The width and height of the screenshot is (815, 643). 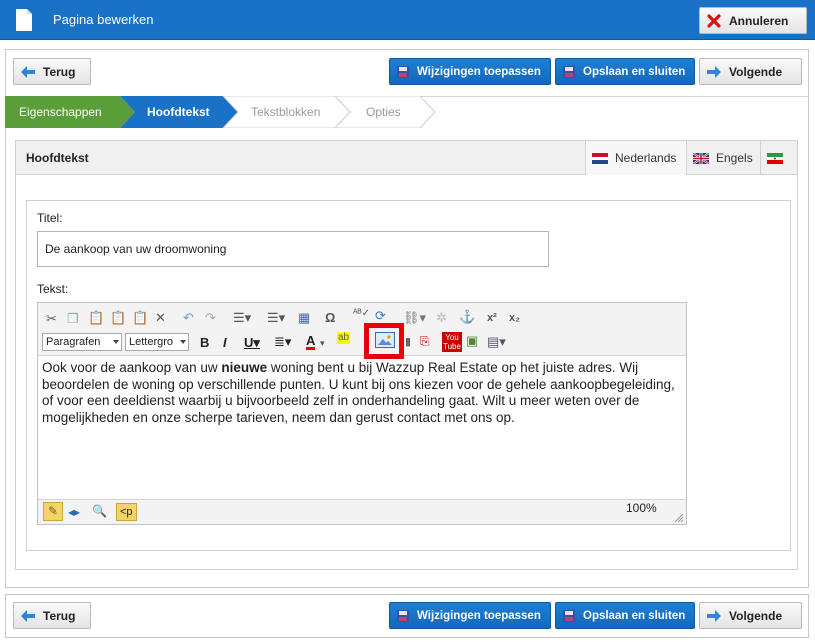 I want to click on tab-engels: Engels, so click(x=723, y=158).